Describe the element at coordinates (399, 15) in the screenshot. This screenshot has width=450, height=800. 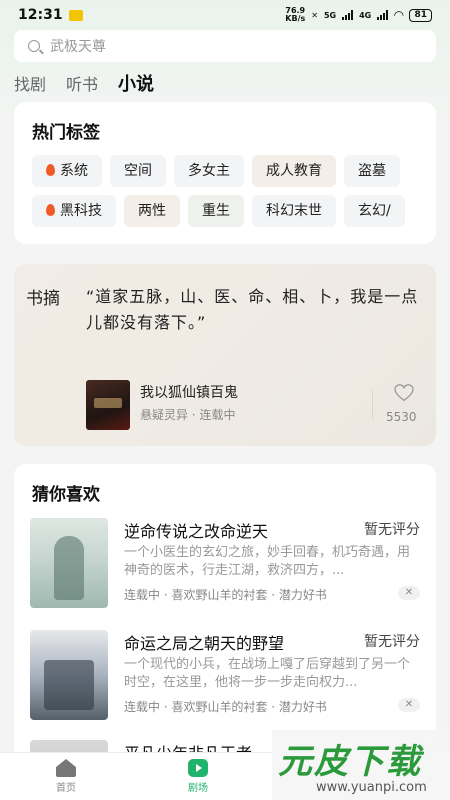
I see `wifi-icon: ◠` at that location.